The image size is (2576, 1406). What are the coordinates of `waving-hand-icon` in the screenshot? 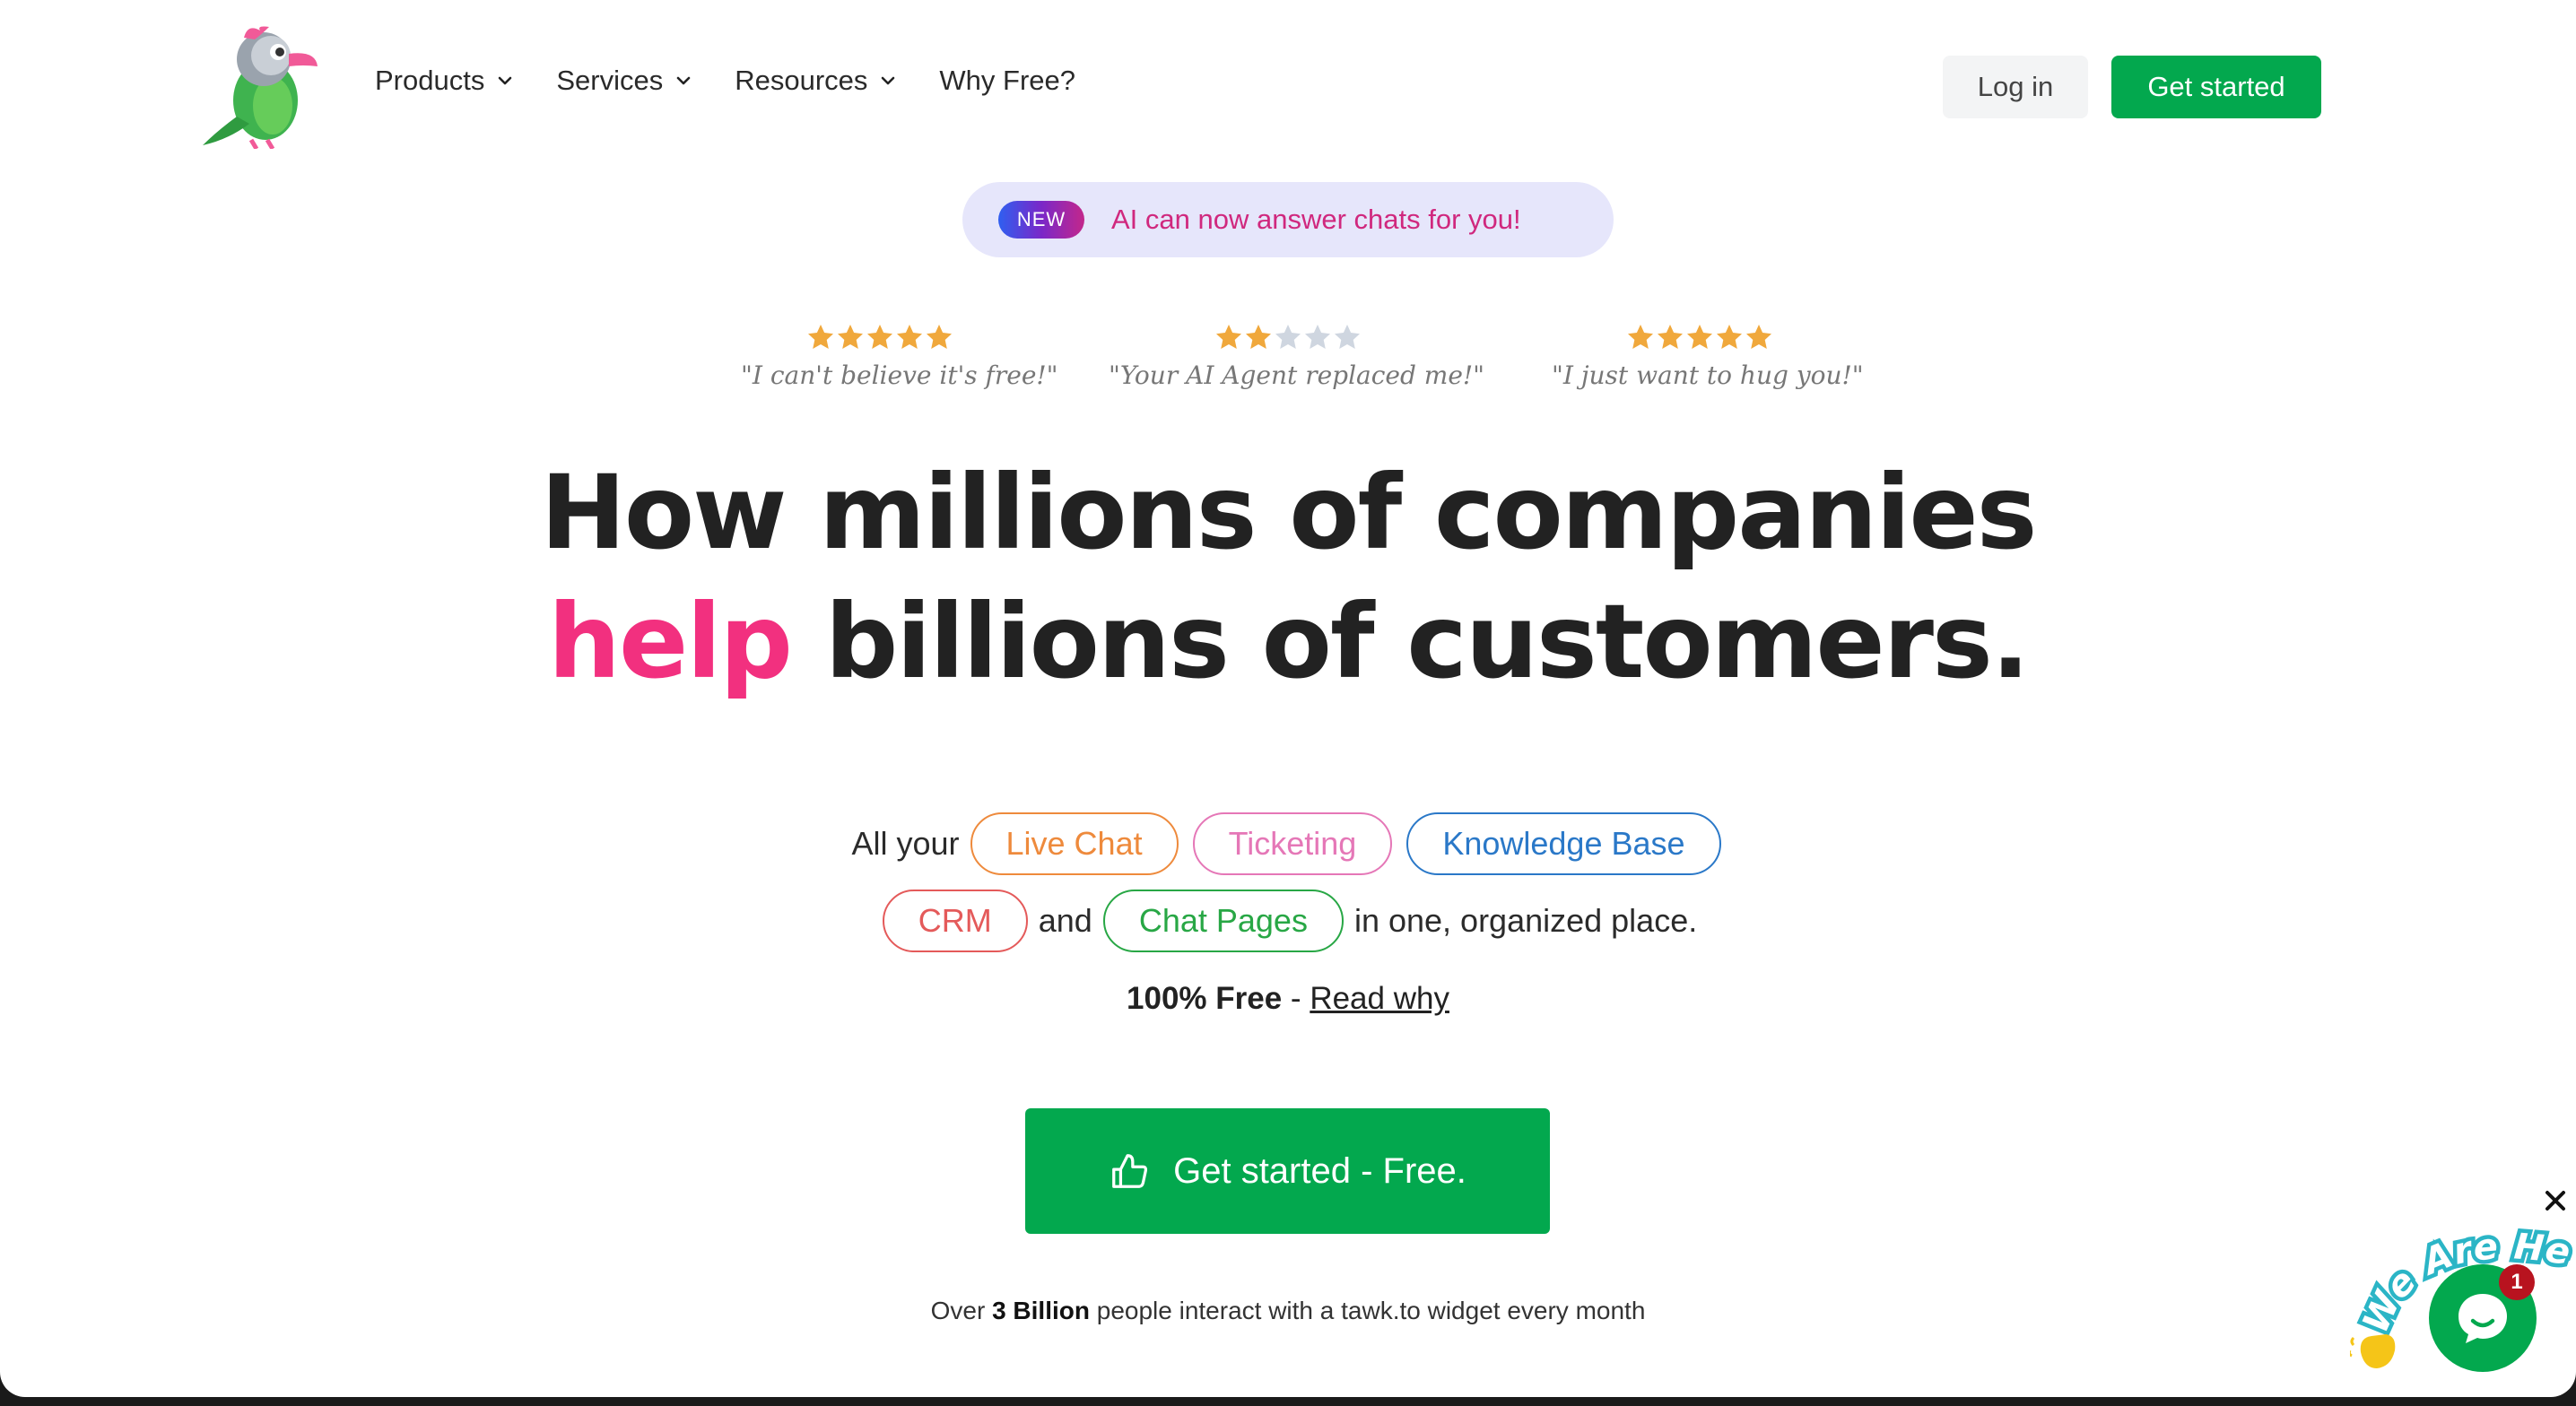 It's located at (2373, 1351).